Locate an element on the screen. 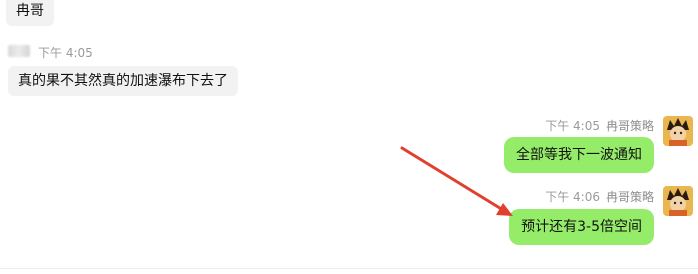  annotation-arrow-head is located at coordinates (504, 209).